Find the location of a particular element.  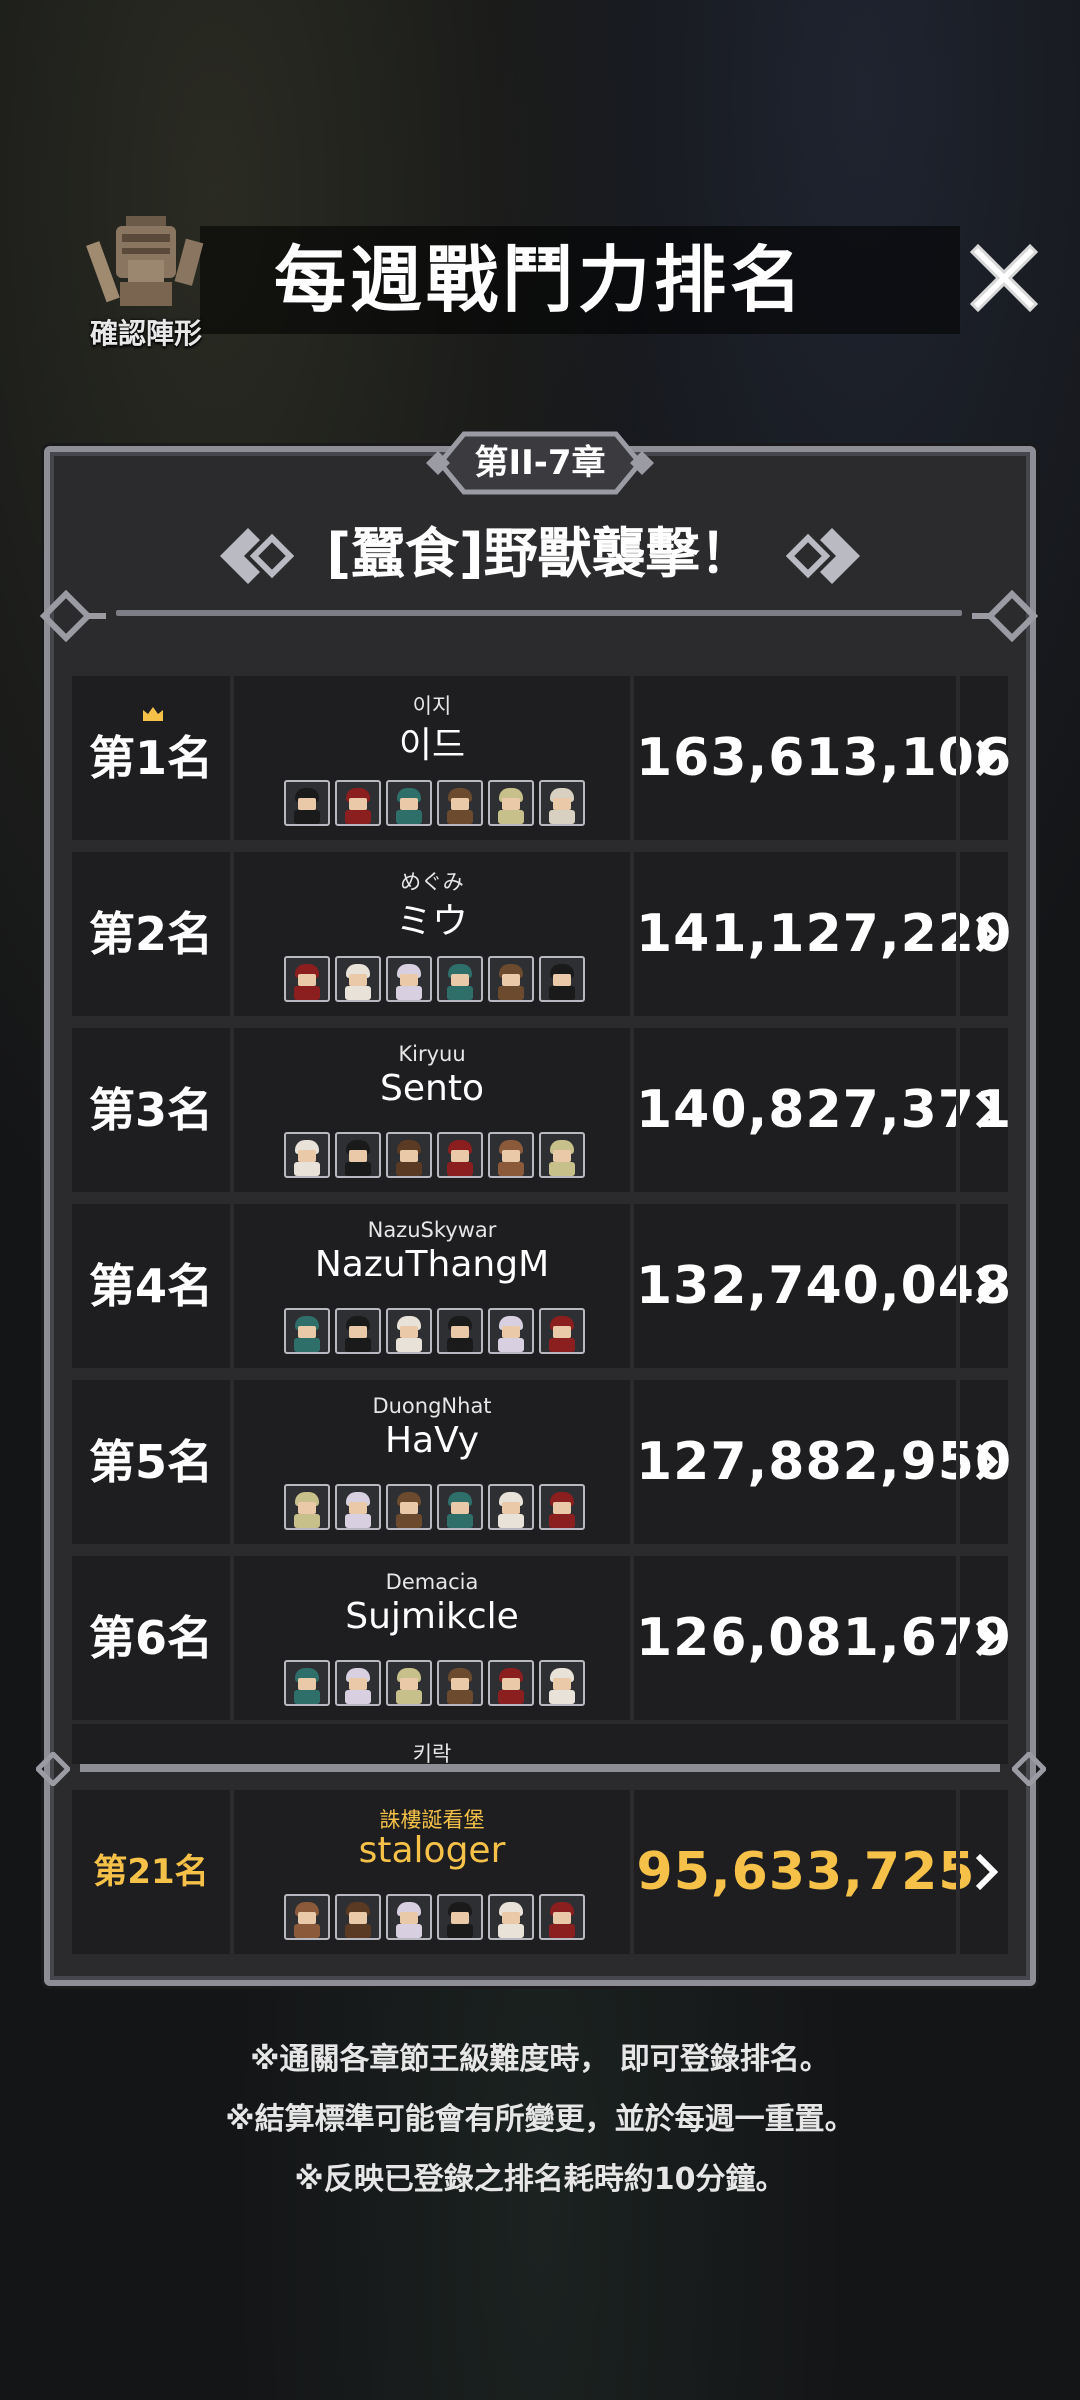

combat-power: 141,127,220 is located at coordinates (824, 934).